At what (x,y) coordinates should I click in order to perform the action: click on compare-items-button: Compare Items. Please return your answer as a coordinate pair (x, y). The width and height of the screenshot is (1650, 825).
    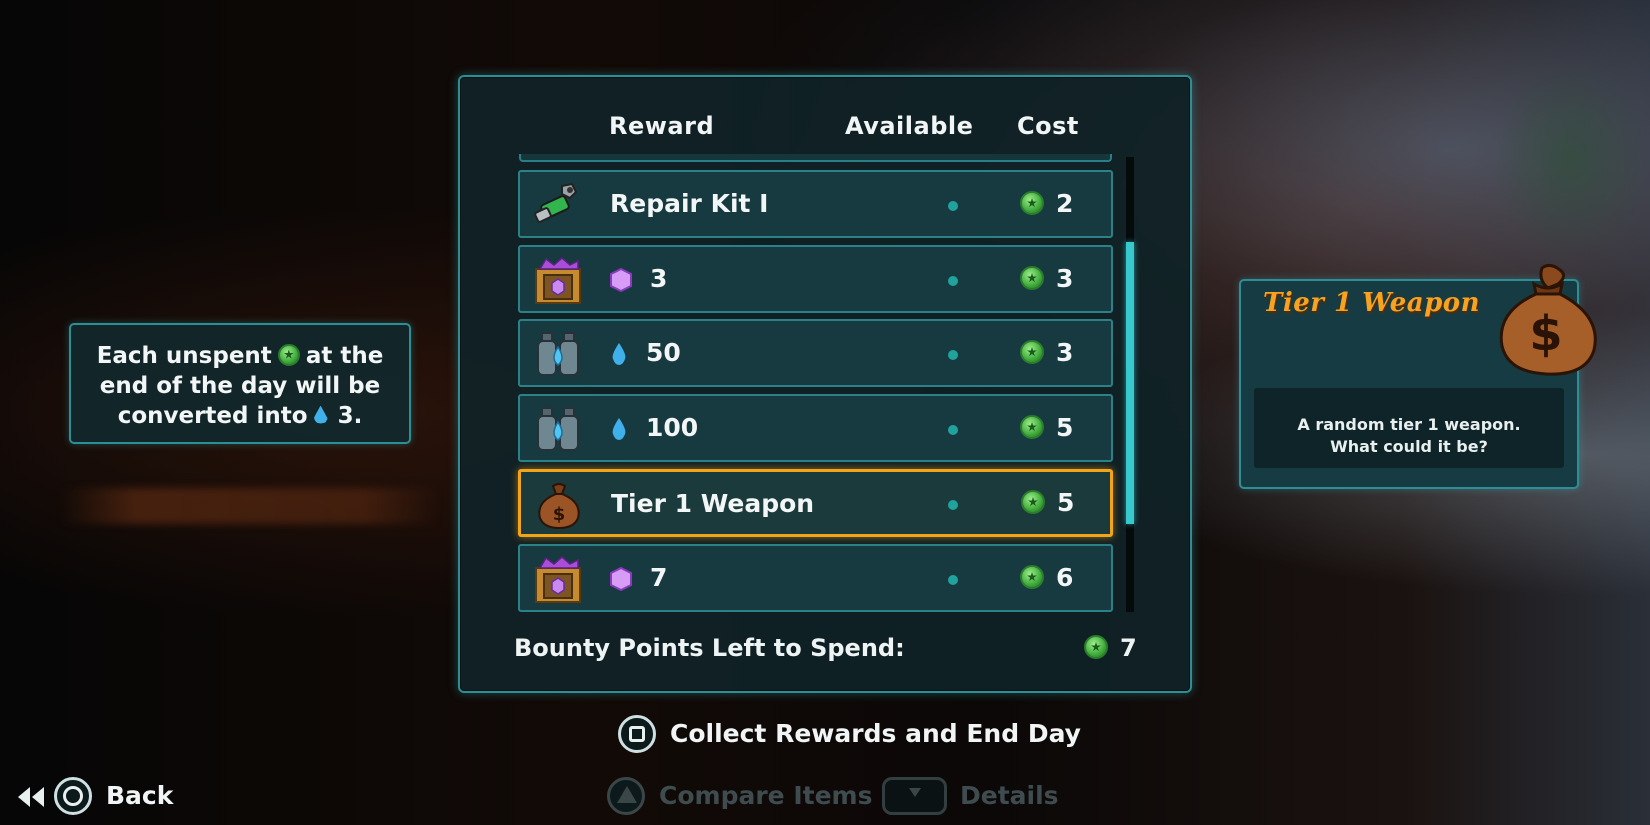
    Looking at the image, I should click on (766, 795).